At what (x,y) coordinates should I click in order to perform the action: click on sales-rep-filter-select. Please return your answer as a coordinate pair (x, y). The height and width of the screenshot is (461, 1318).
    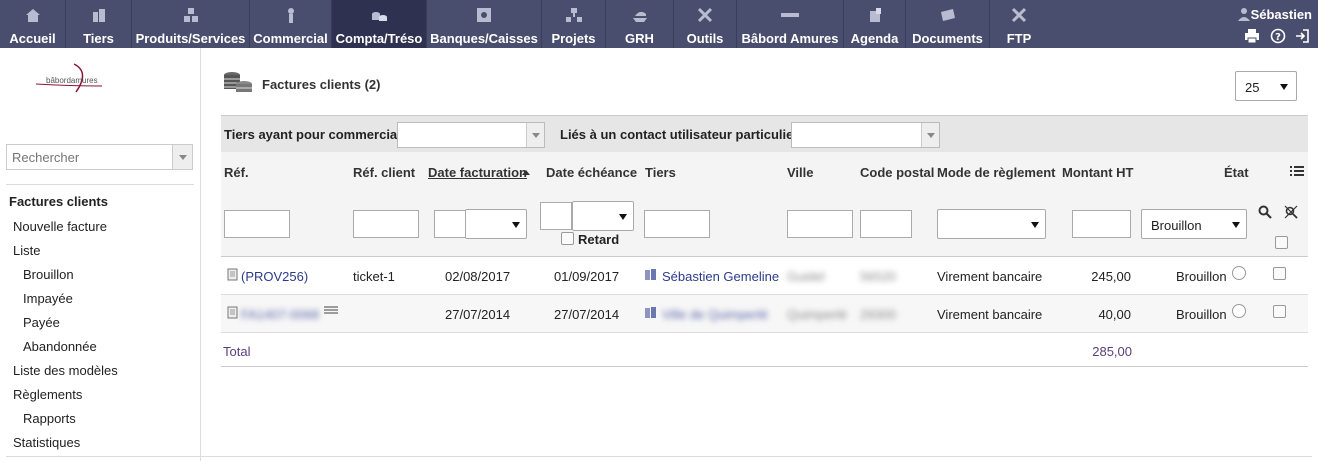
    Looking at the image, I should click on (471, 135).